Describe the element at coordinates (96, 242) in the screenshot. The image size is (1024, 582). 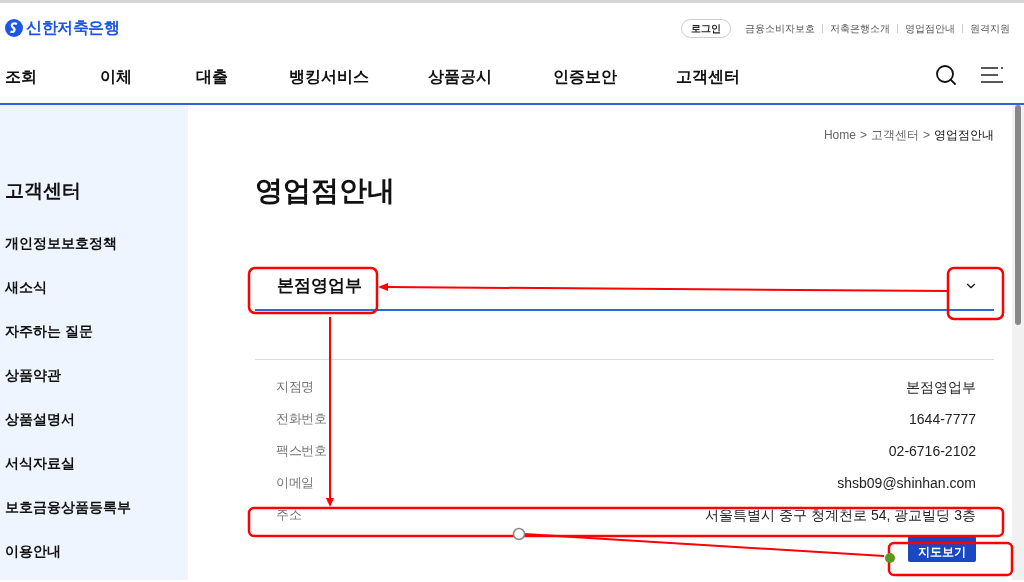
I see `sidebar-item: 개인정보보호정책` at that location.